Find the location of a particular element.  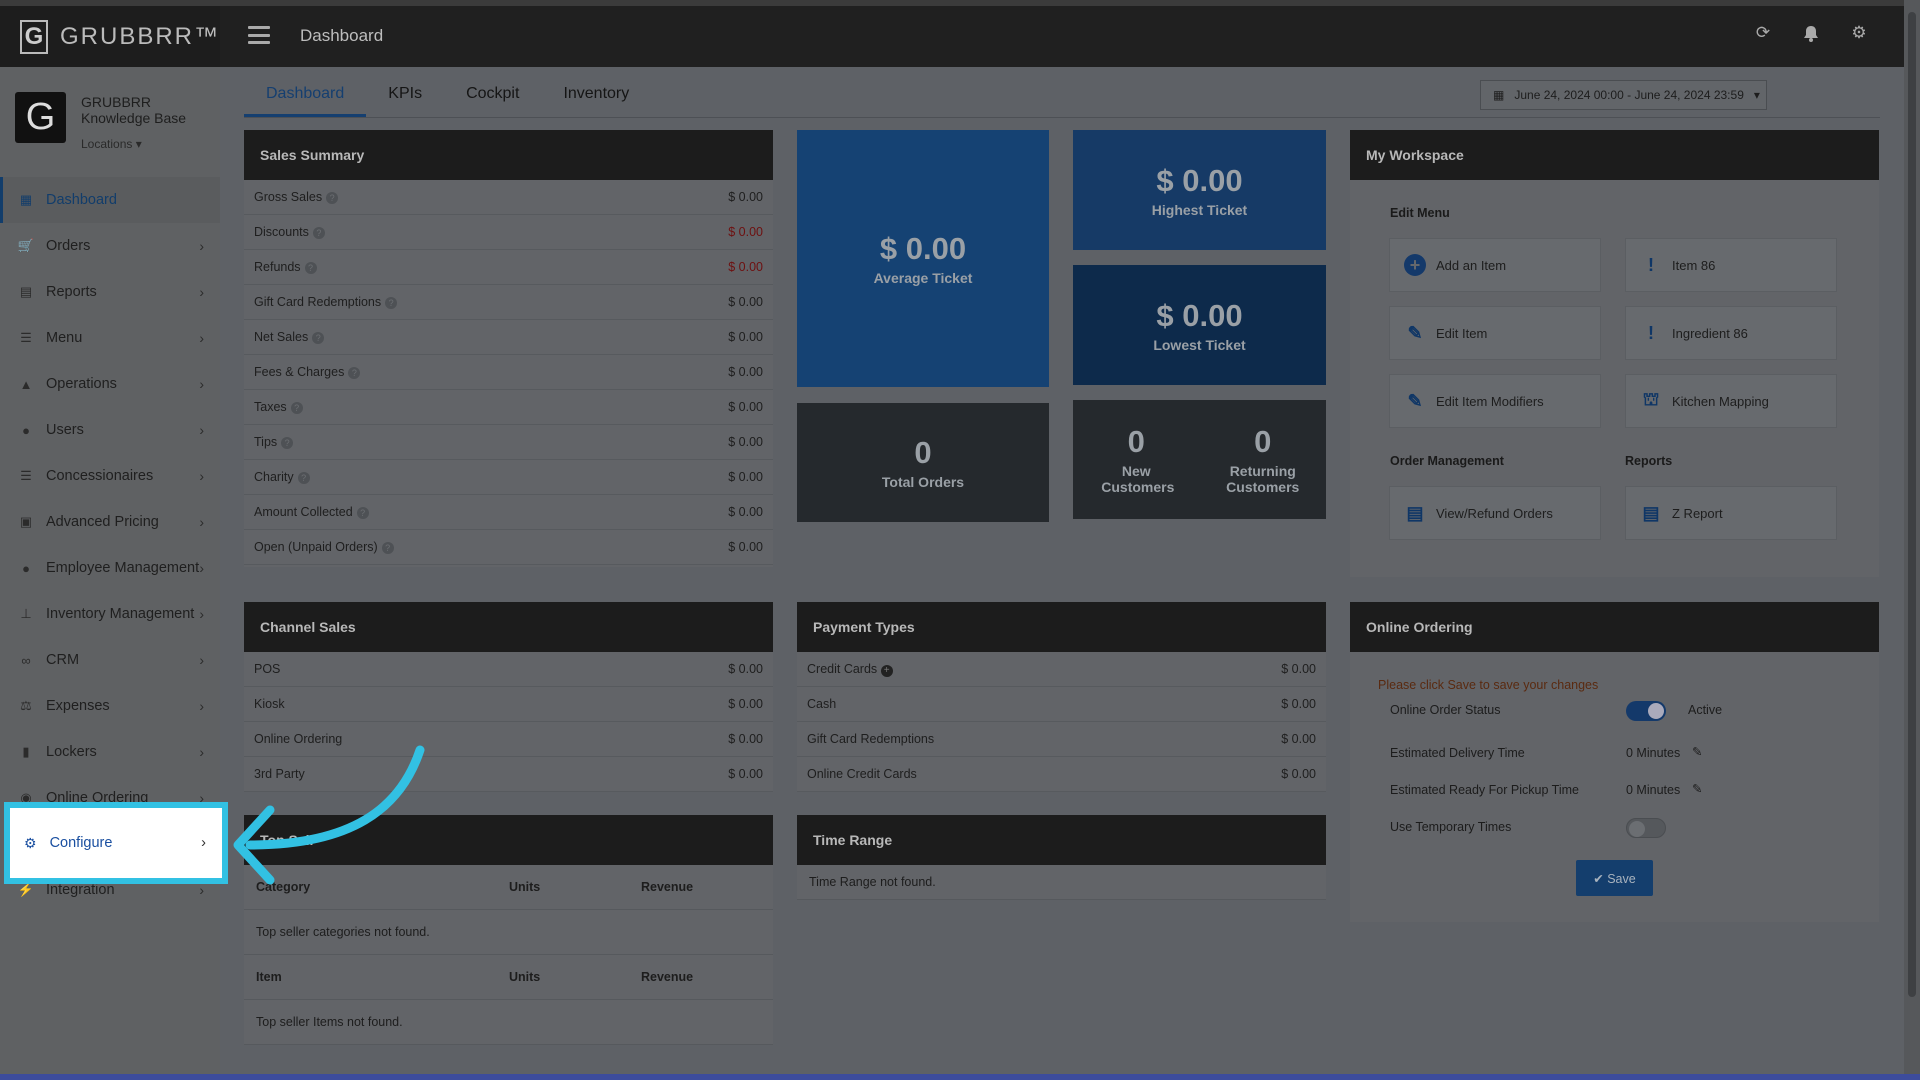

time-range-panel: Time Range Time Range not found. is located at coordinates (1061, 857).